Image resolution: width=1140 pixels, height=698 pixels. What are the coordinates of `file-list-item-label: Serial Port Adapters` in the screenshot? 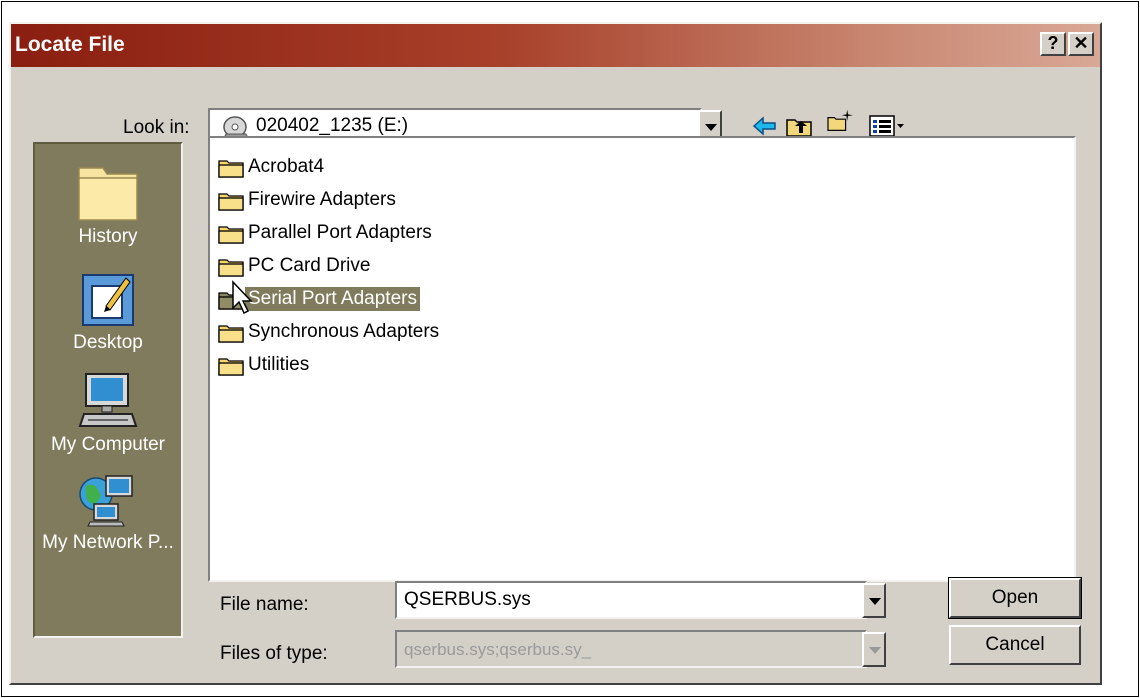 It's located at (332, 299).